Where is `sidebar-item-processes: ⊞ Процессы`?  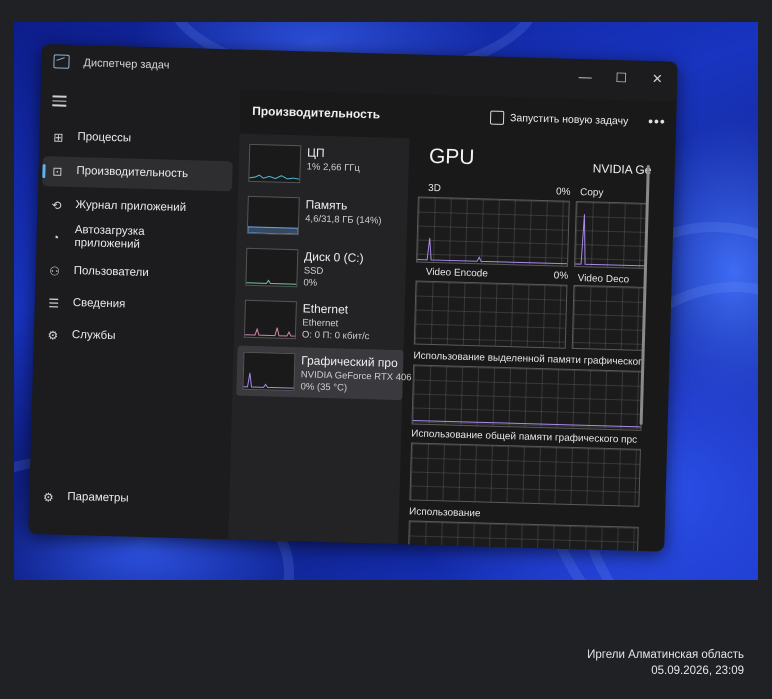 sidebar-item-processes: ⊞ Процессы is located at coordinates (138, 139).